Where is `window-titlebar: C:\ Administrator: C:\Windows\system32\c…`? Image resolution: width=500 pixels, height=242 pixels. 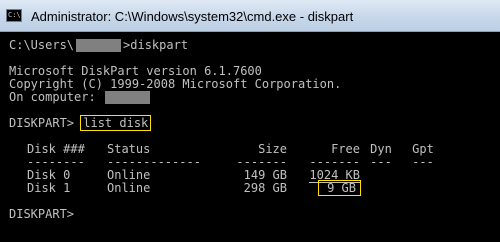 window-titlebar: C:\ Administrator: C:\Windows\system32\c… is located at coordinates (250, 16).